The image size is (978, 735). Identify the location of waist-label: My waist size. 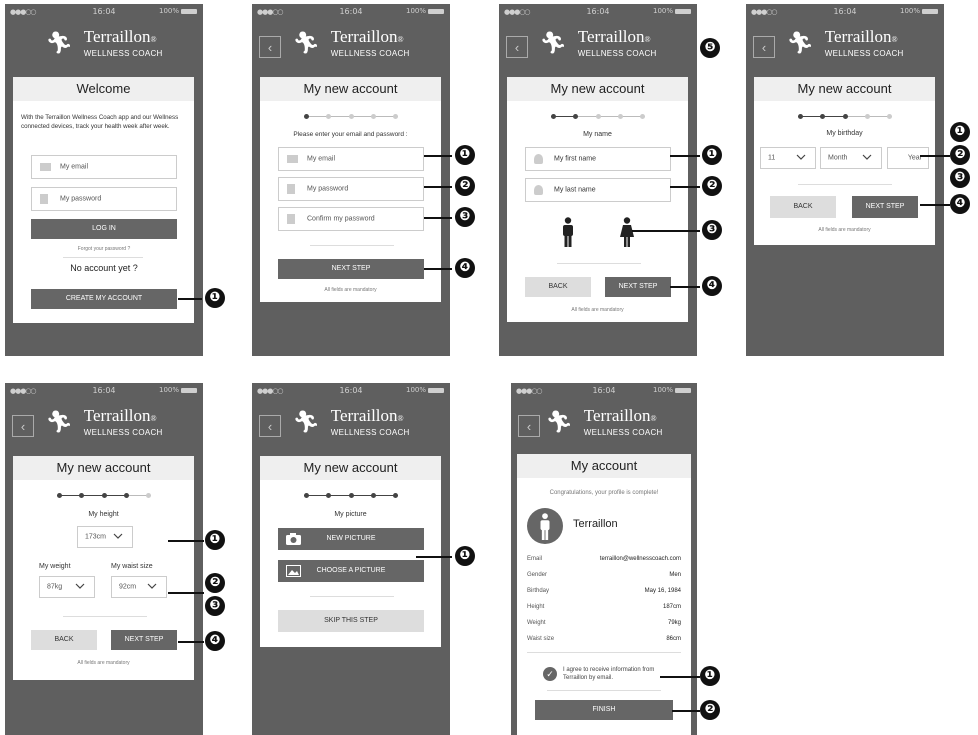
(132, 566).